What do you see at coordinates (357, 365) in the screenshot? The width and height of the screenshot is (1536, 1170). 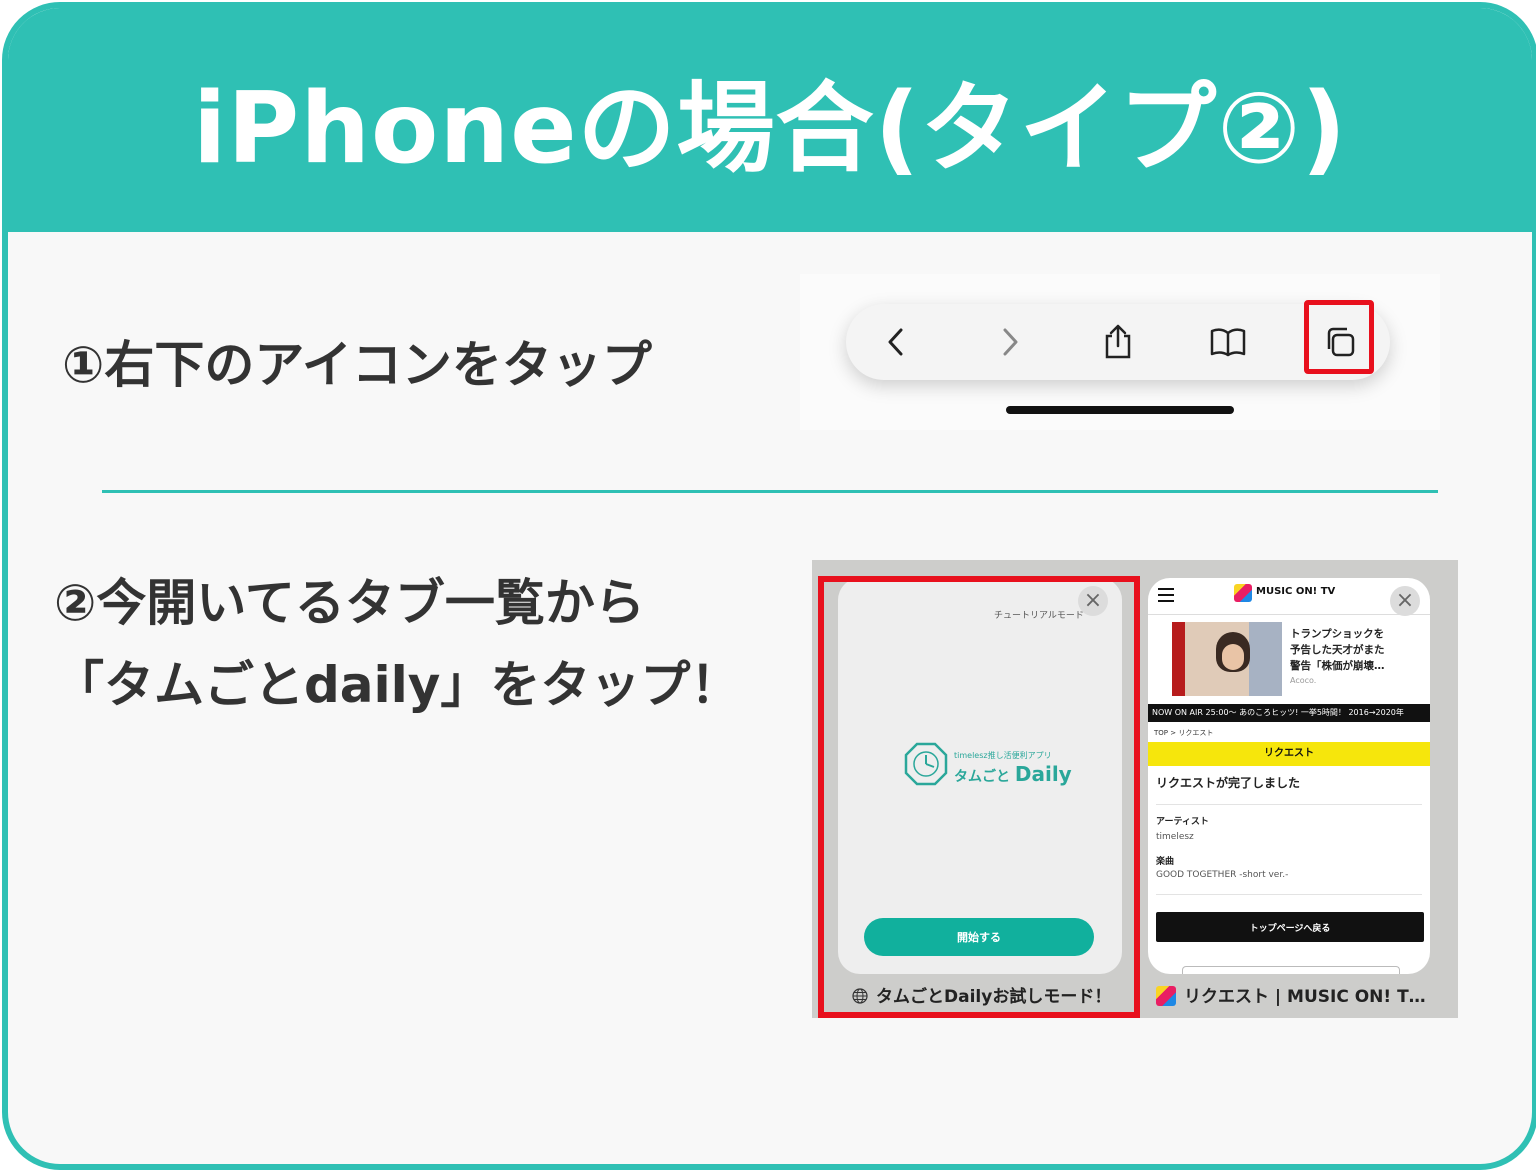 I see `step1-text: ①右下のアイコンをタップ` at bounding box center [357, 365].